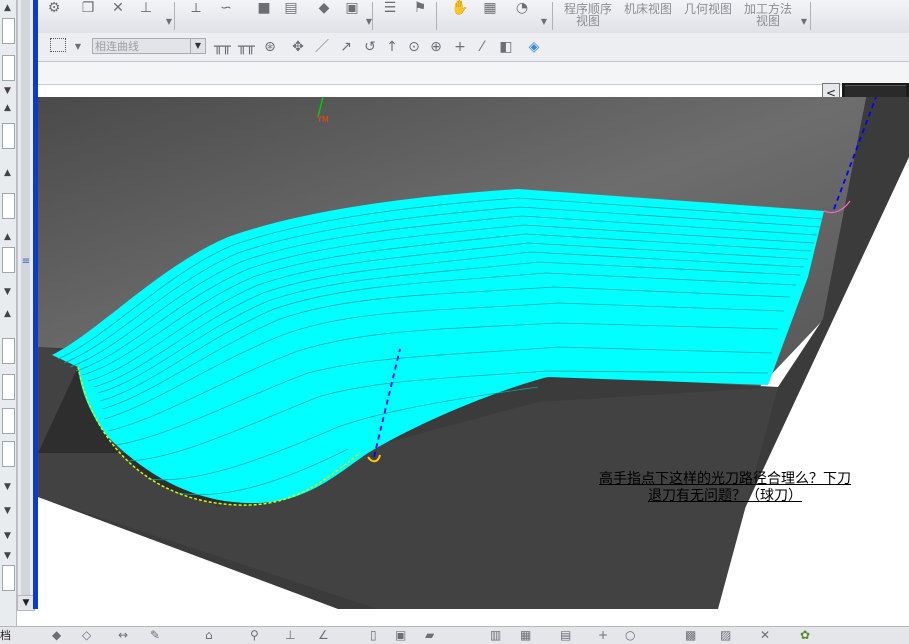  What do you see at coordinates (805, 635) in the screenshot?
I see `app-icon: ✿` at bounding box center [805, 635].